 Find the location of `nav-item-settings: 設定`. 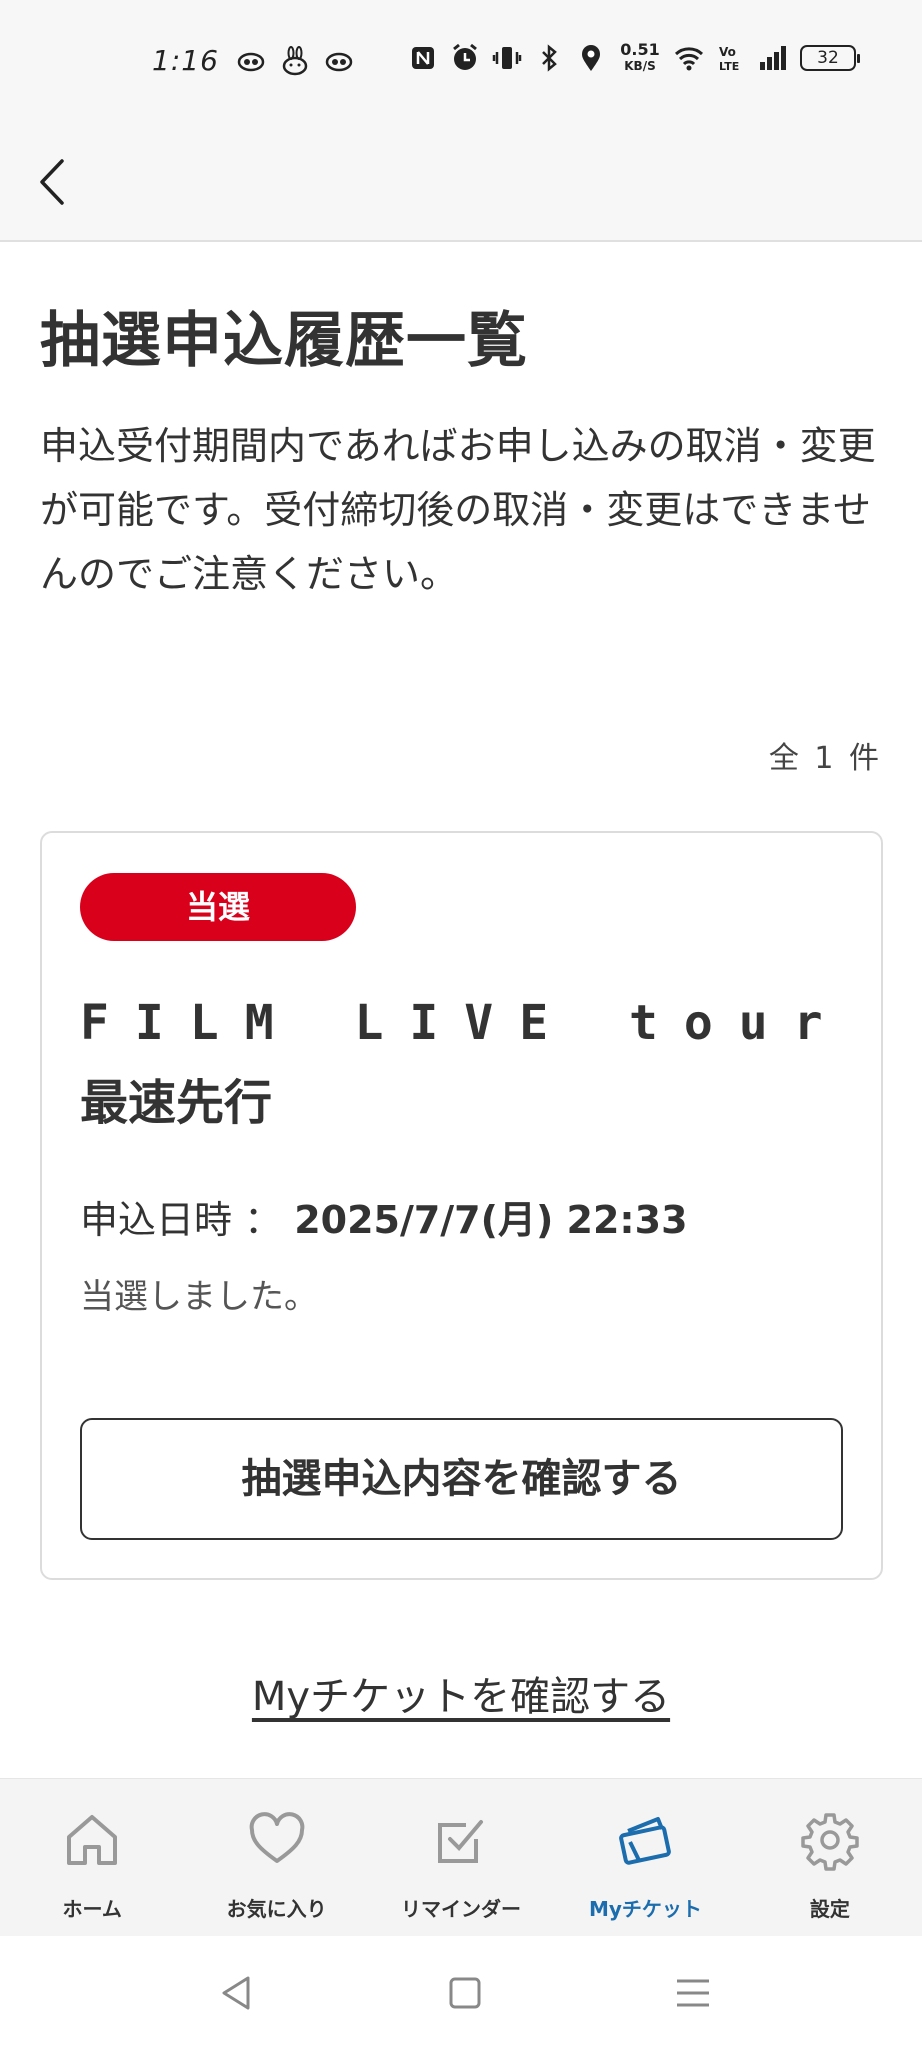

nav-item-settings: 設定 is located at coordinates (830, 1857).